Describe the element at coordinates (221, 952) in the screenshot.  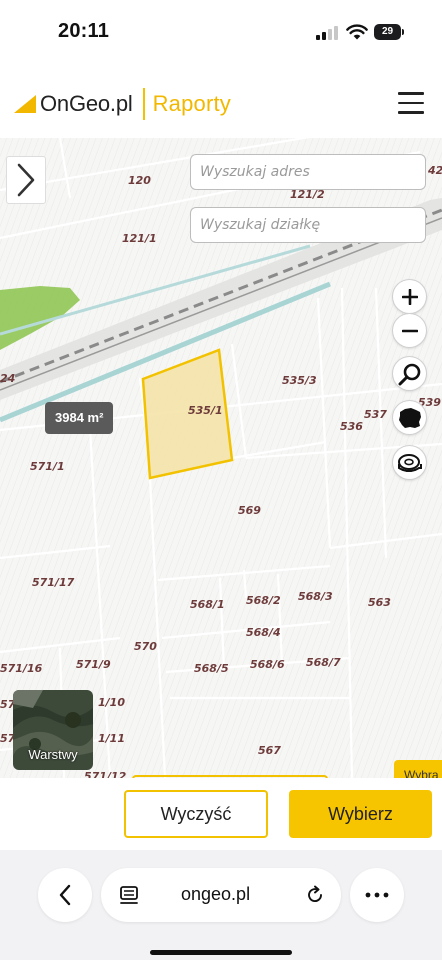
I see `home-indicator` at that location.